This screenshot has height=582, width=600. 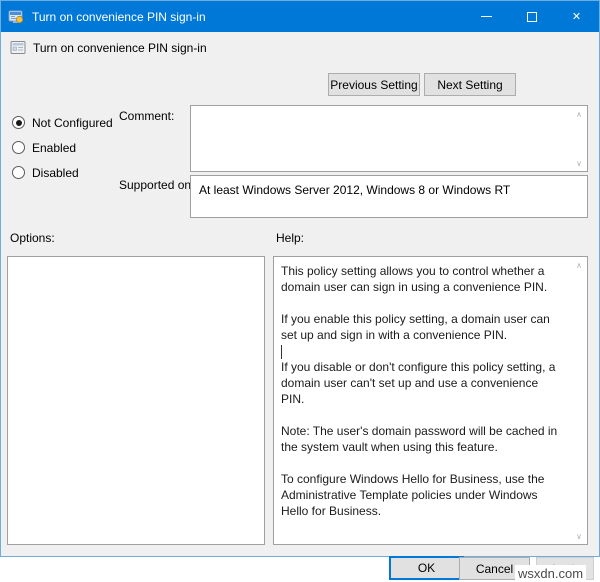 What do you see at coordinates (120, 48) in the screenshot?
I see `policy-name: Turn on convenience PIN sign-in` at bounding box center [120, 48].